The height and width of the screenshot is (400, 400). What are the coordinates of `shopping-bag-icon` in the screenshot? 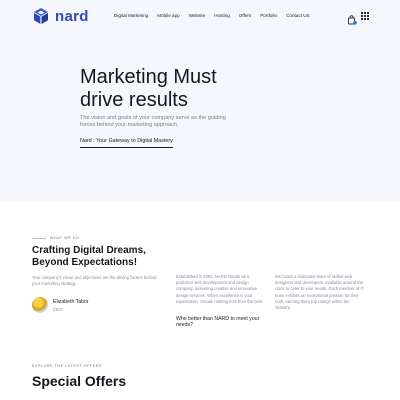 It's located at (352, 20).